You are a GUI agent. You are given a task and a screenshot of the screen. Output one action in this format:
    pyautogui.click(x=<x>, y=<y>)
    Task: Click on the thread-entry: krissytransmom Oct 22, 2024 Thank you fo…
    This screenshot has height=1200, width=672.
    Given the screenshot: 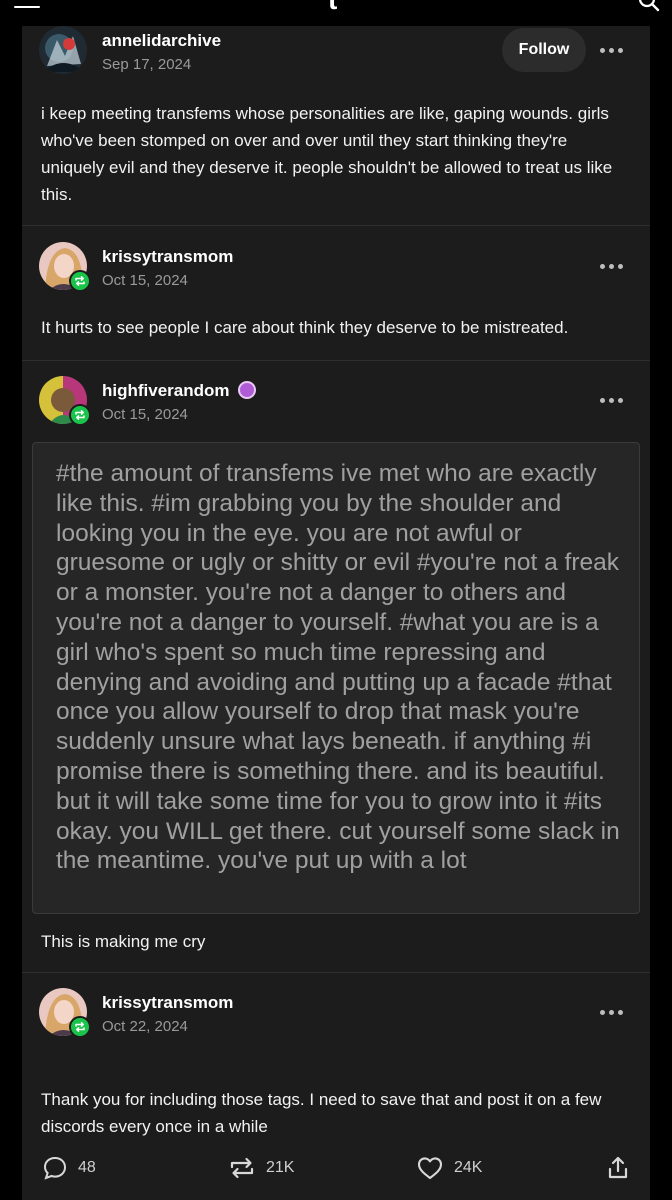 What is the action you would take?
    pyautogui.click(x=336, y=1062)
    